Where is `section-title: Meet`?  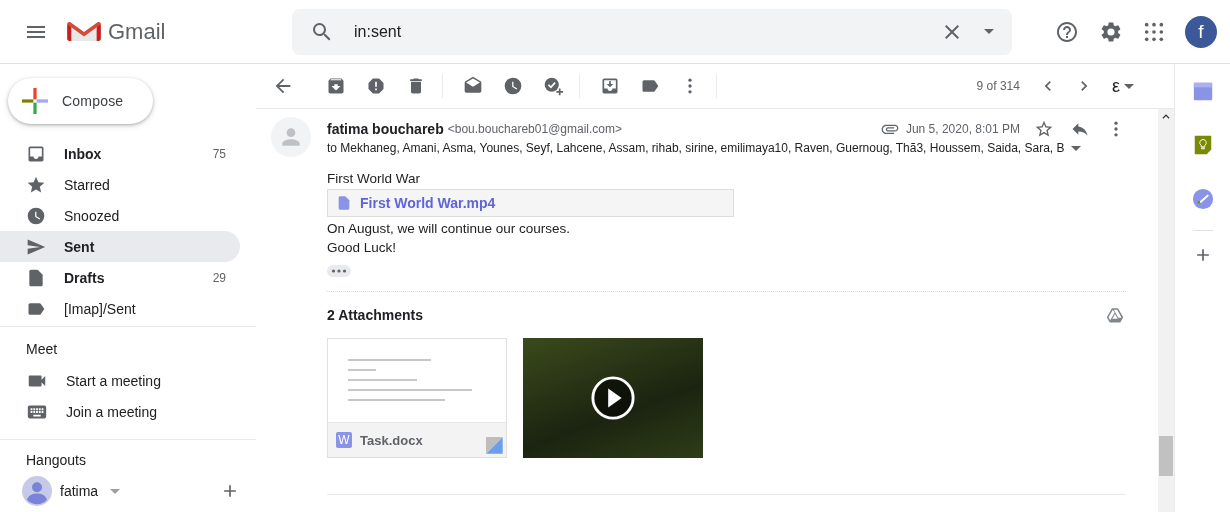 section-title: Meet is located at coordinates (42, 349).